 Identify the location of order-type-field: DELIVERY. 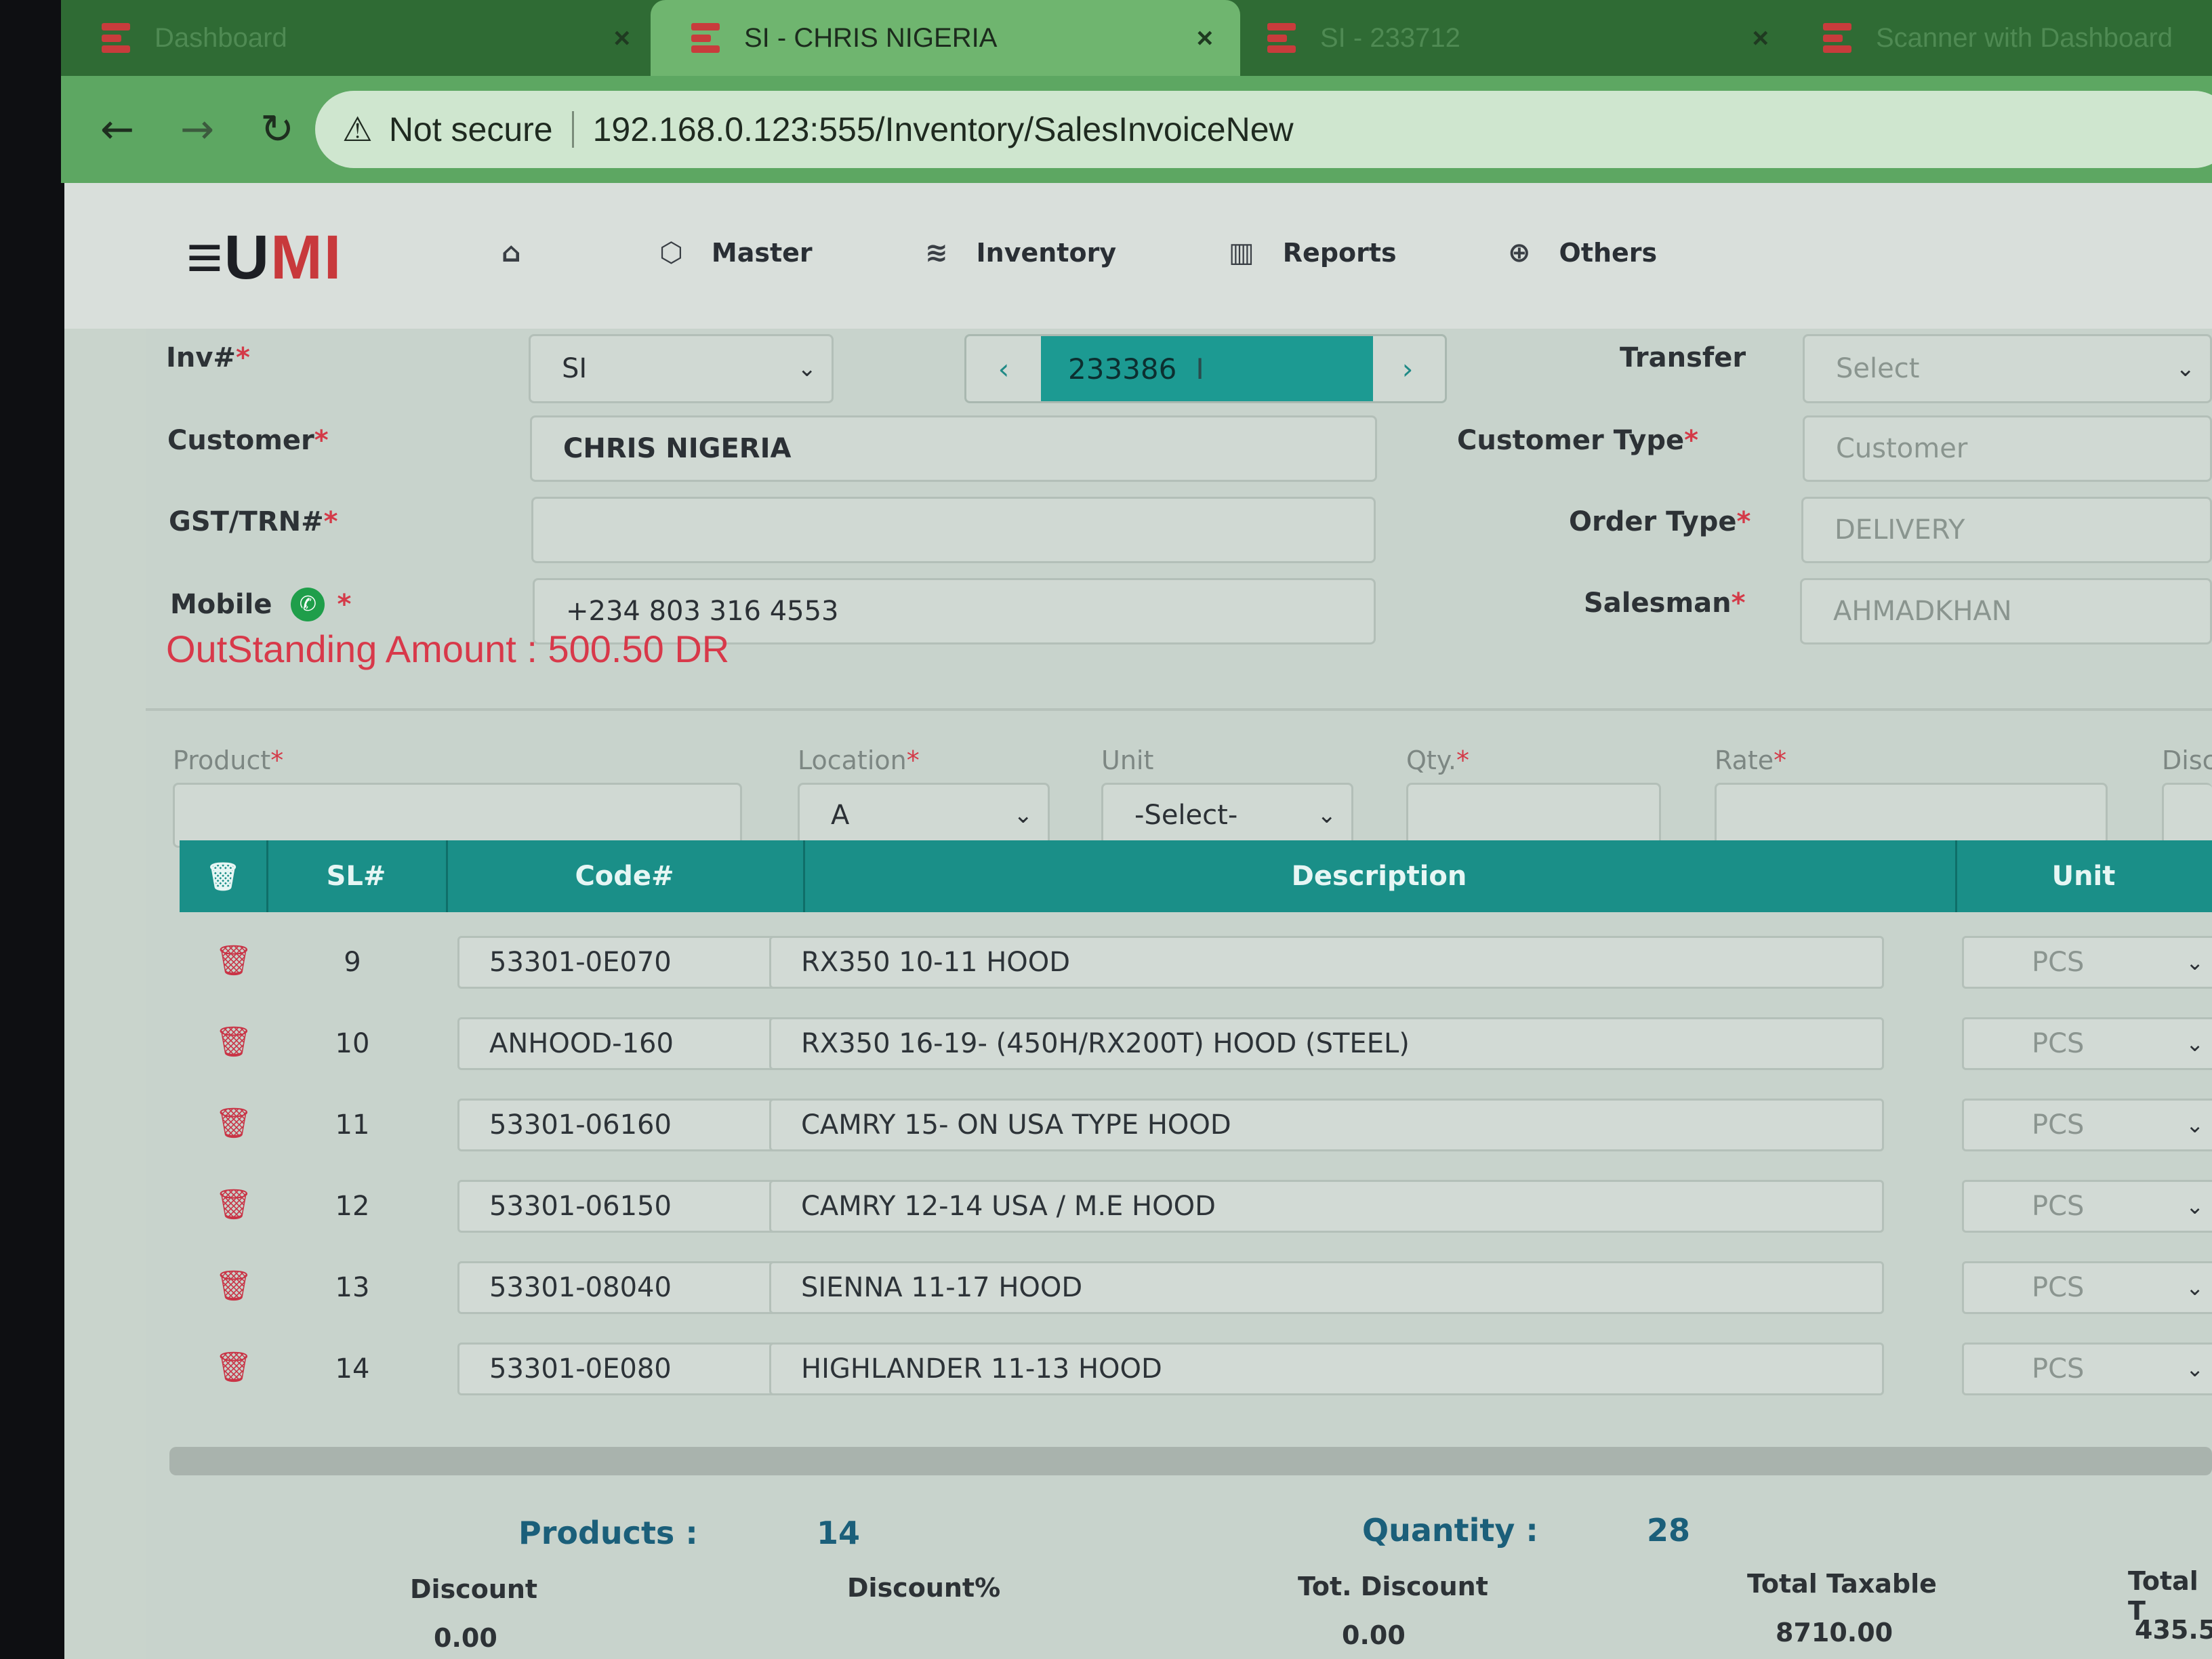
(2006, 530).